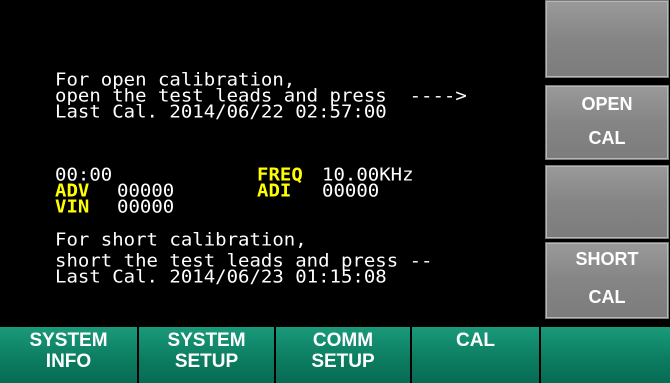 The image size is (670, 383). I want to click on system-info-label-2: INFO, so click(68, 361).